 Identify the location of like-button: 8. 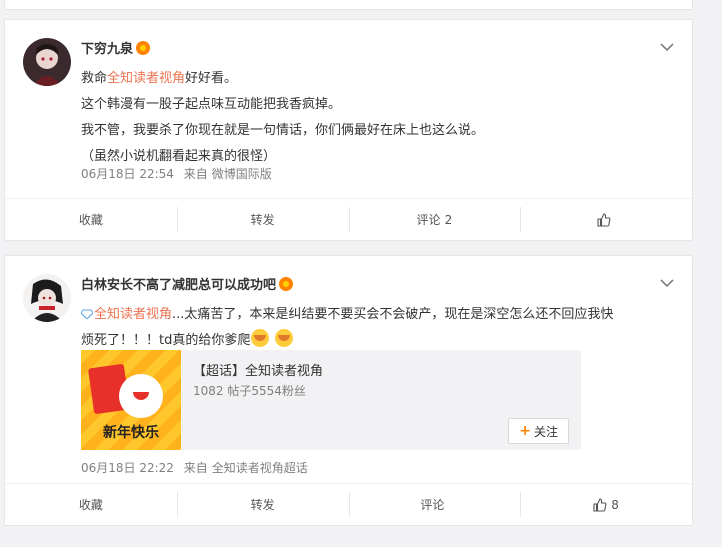
(606, 504).